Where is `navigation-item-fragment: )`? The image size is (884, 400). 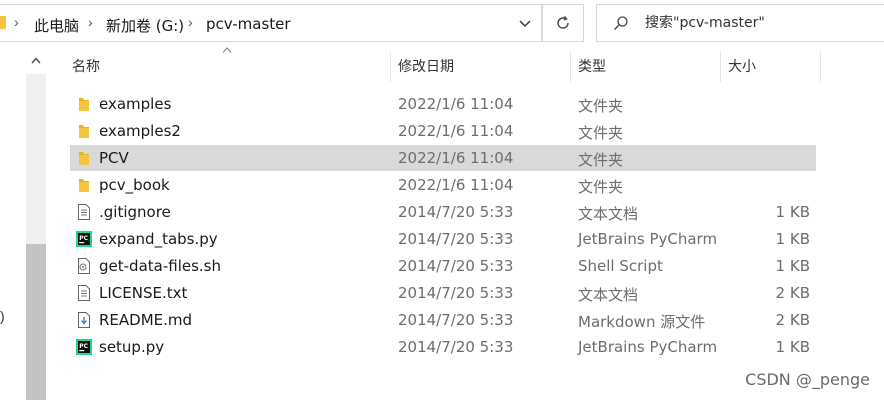
navigation-item-fragment: ) is located at coordinates (2, 316).